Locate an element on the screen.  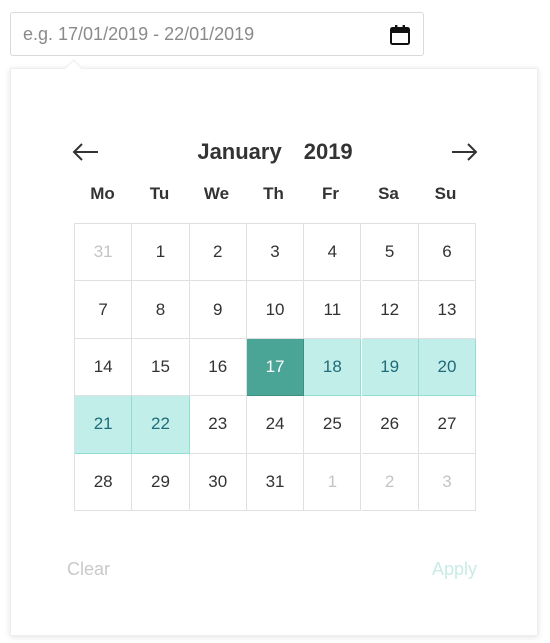
weekday-su: Su is located at coordinates (445, 193).